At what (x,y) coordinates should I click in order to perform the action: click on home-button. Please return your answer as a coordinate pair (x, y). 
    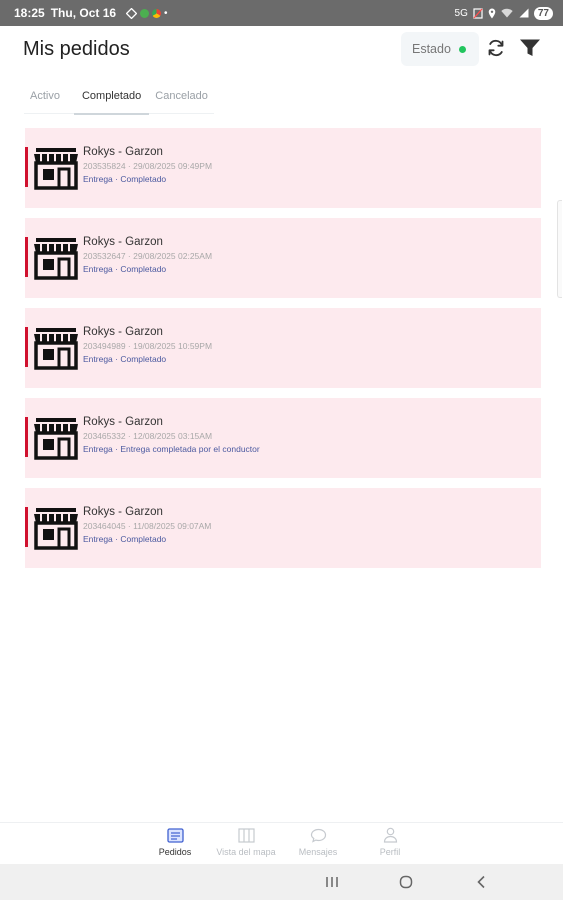
    Looking at the image, I should click on (406, 882).